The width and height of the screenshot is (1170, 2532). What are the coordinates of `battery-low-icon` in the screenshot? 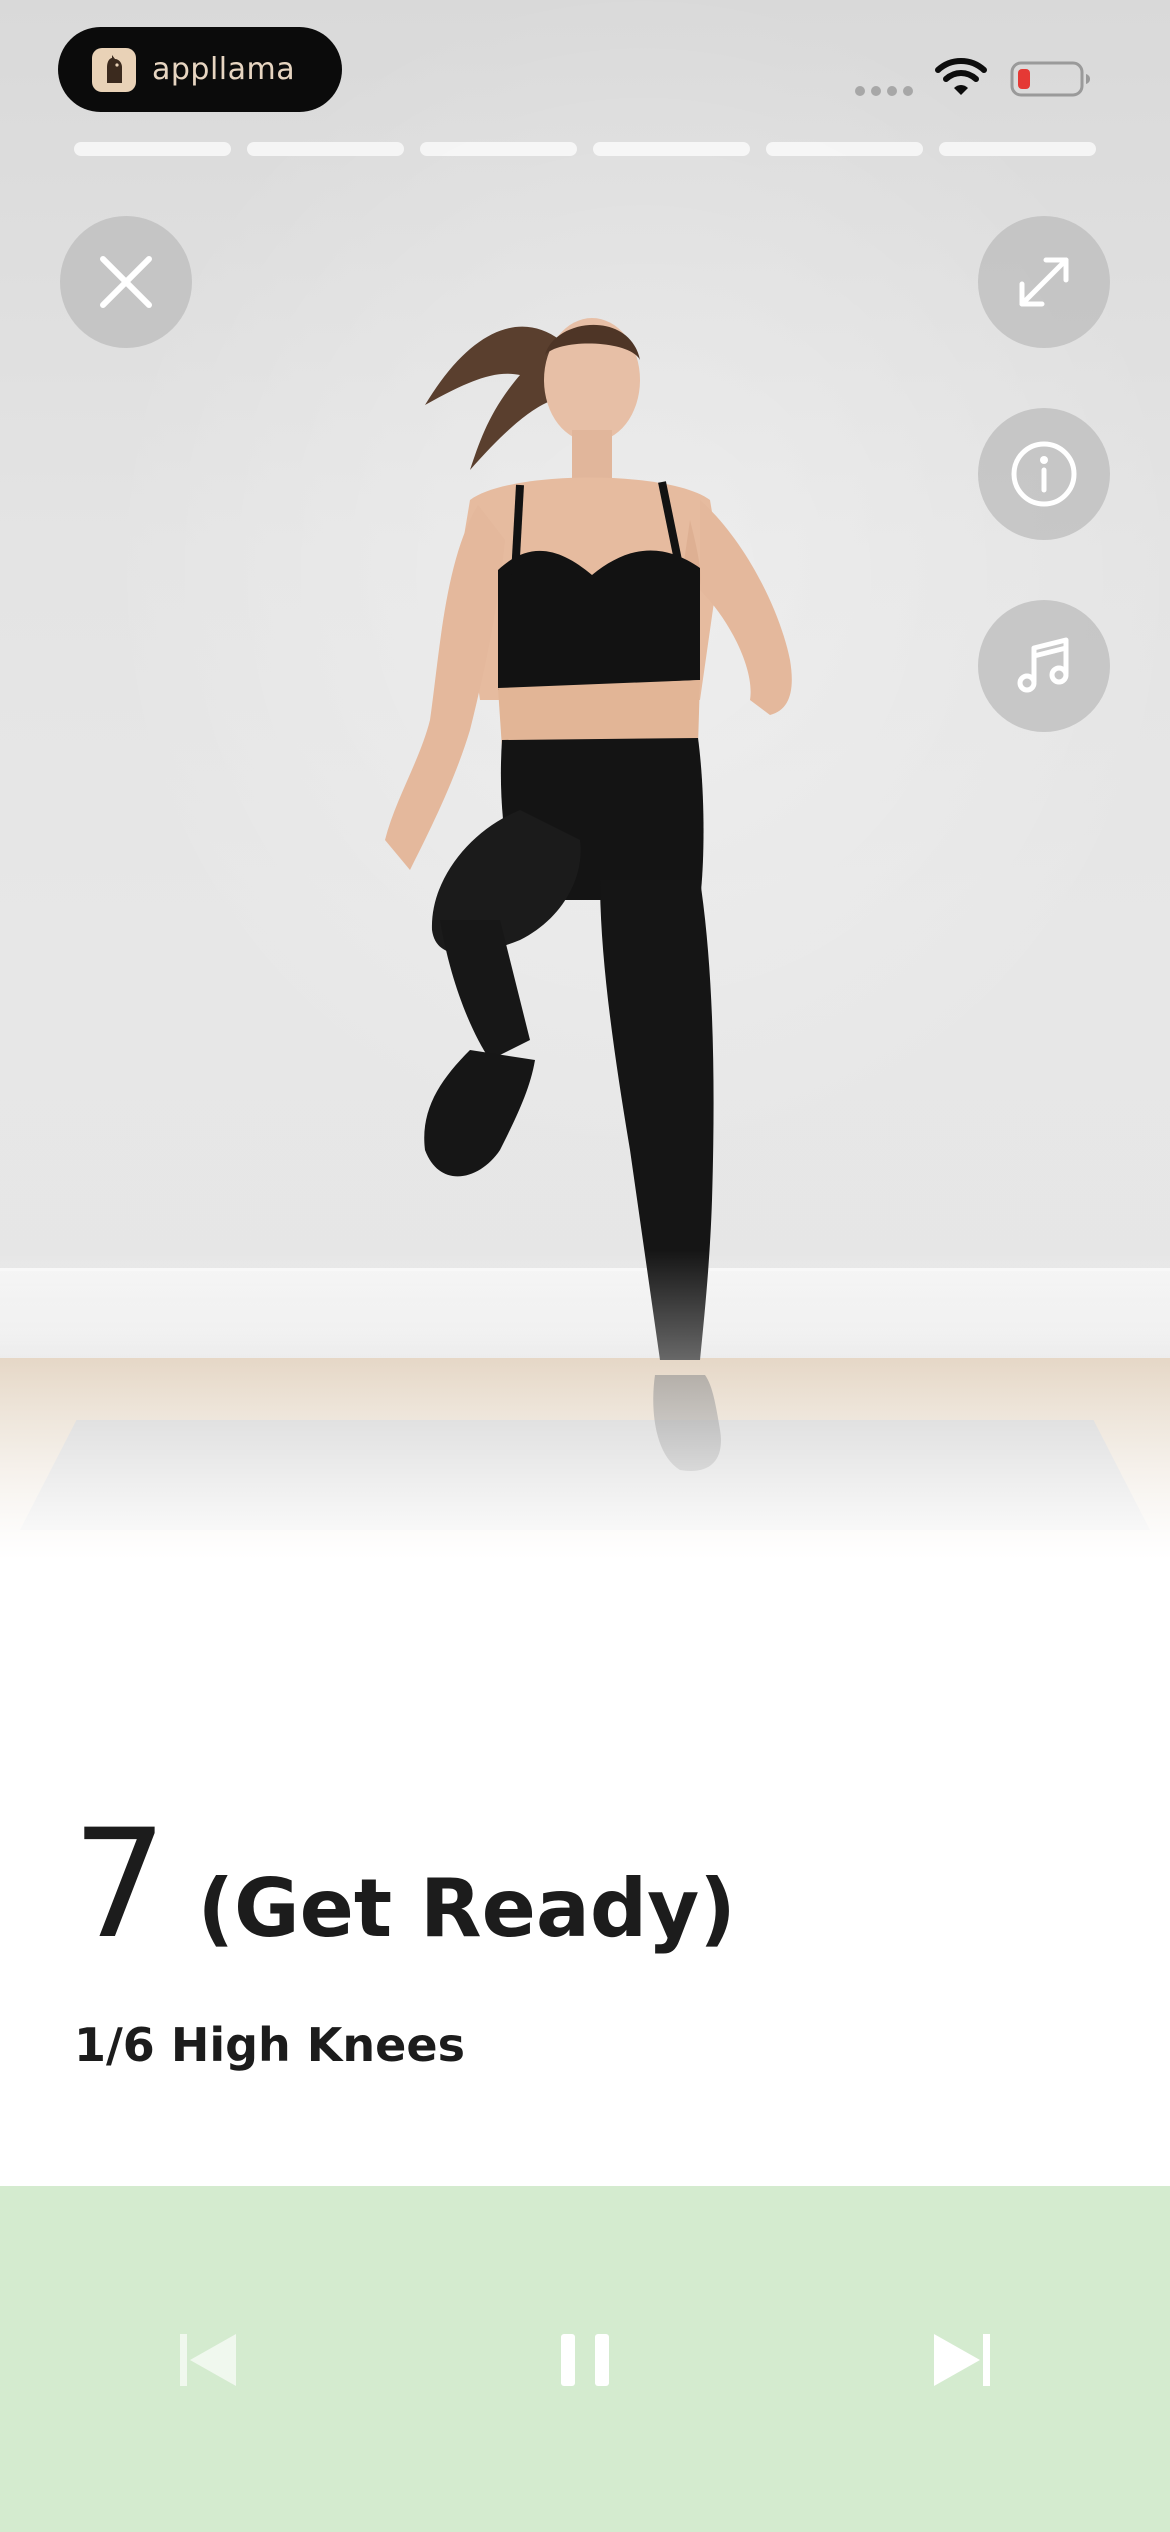 It's located at (1050, 79).